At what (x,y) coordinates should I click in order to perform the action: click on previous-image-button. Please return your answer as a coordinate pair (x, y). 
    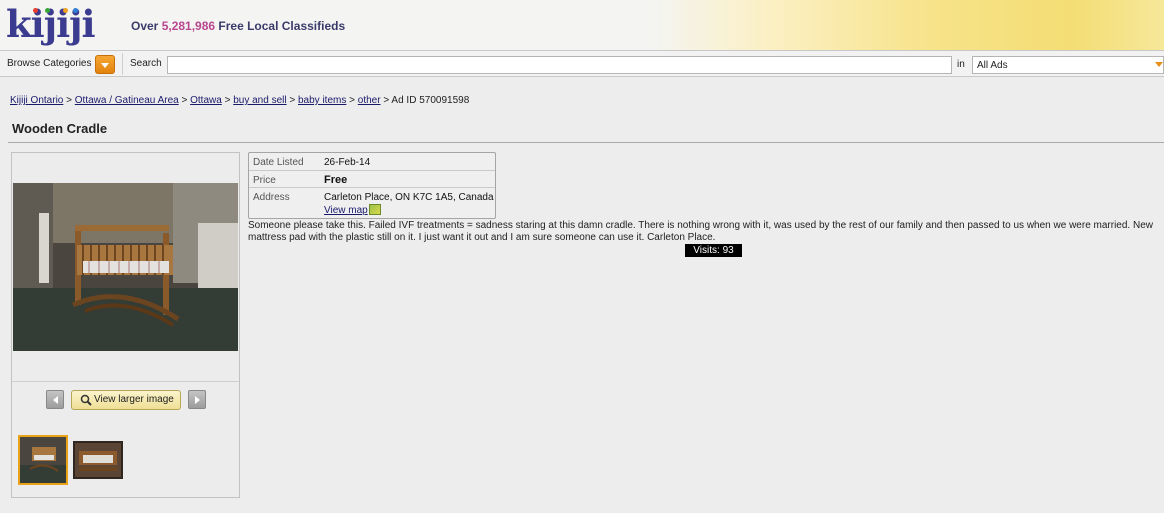
    Looking at the image, I should click on (55, 399).